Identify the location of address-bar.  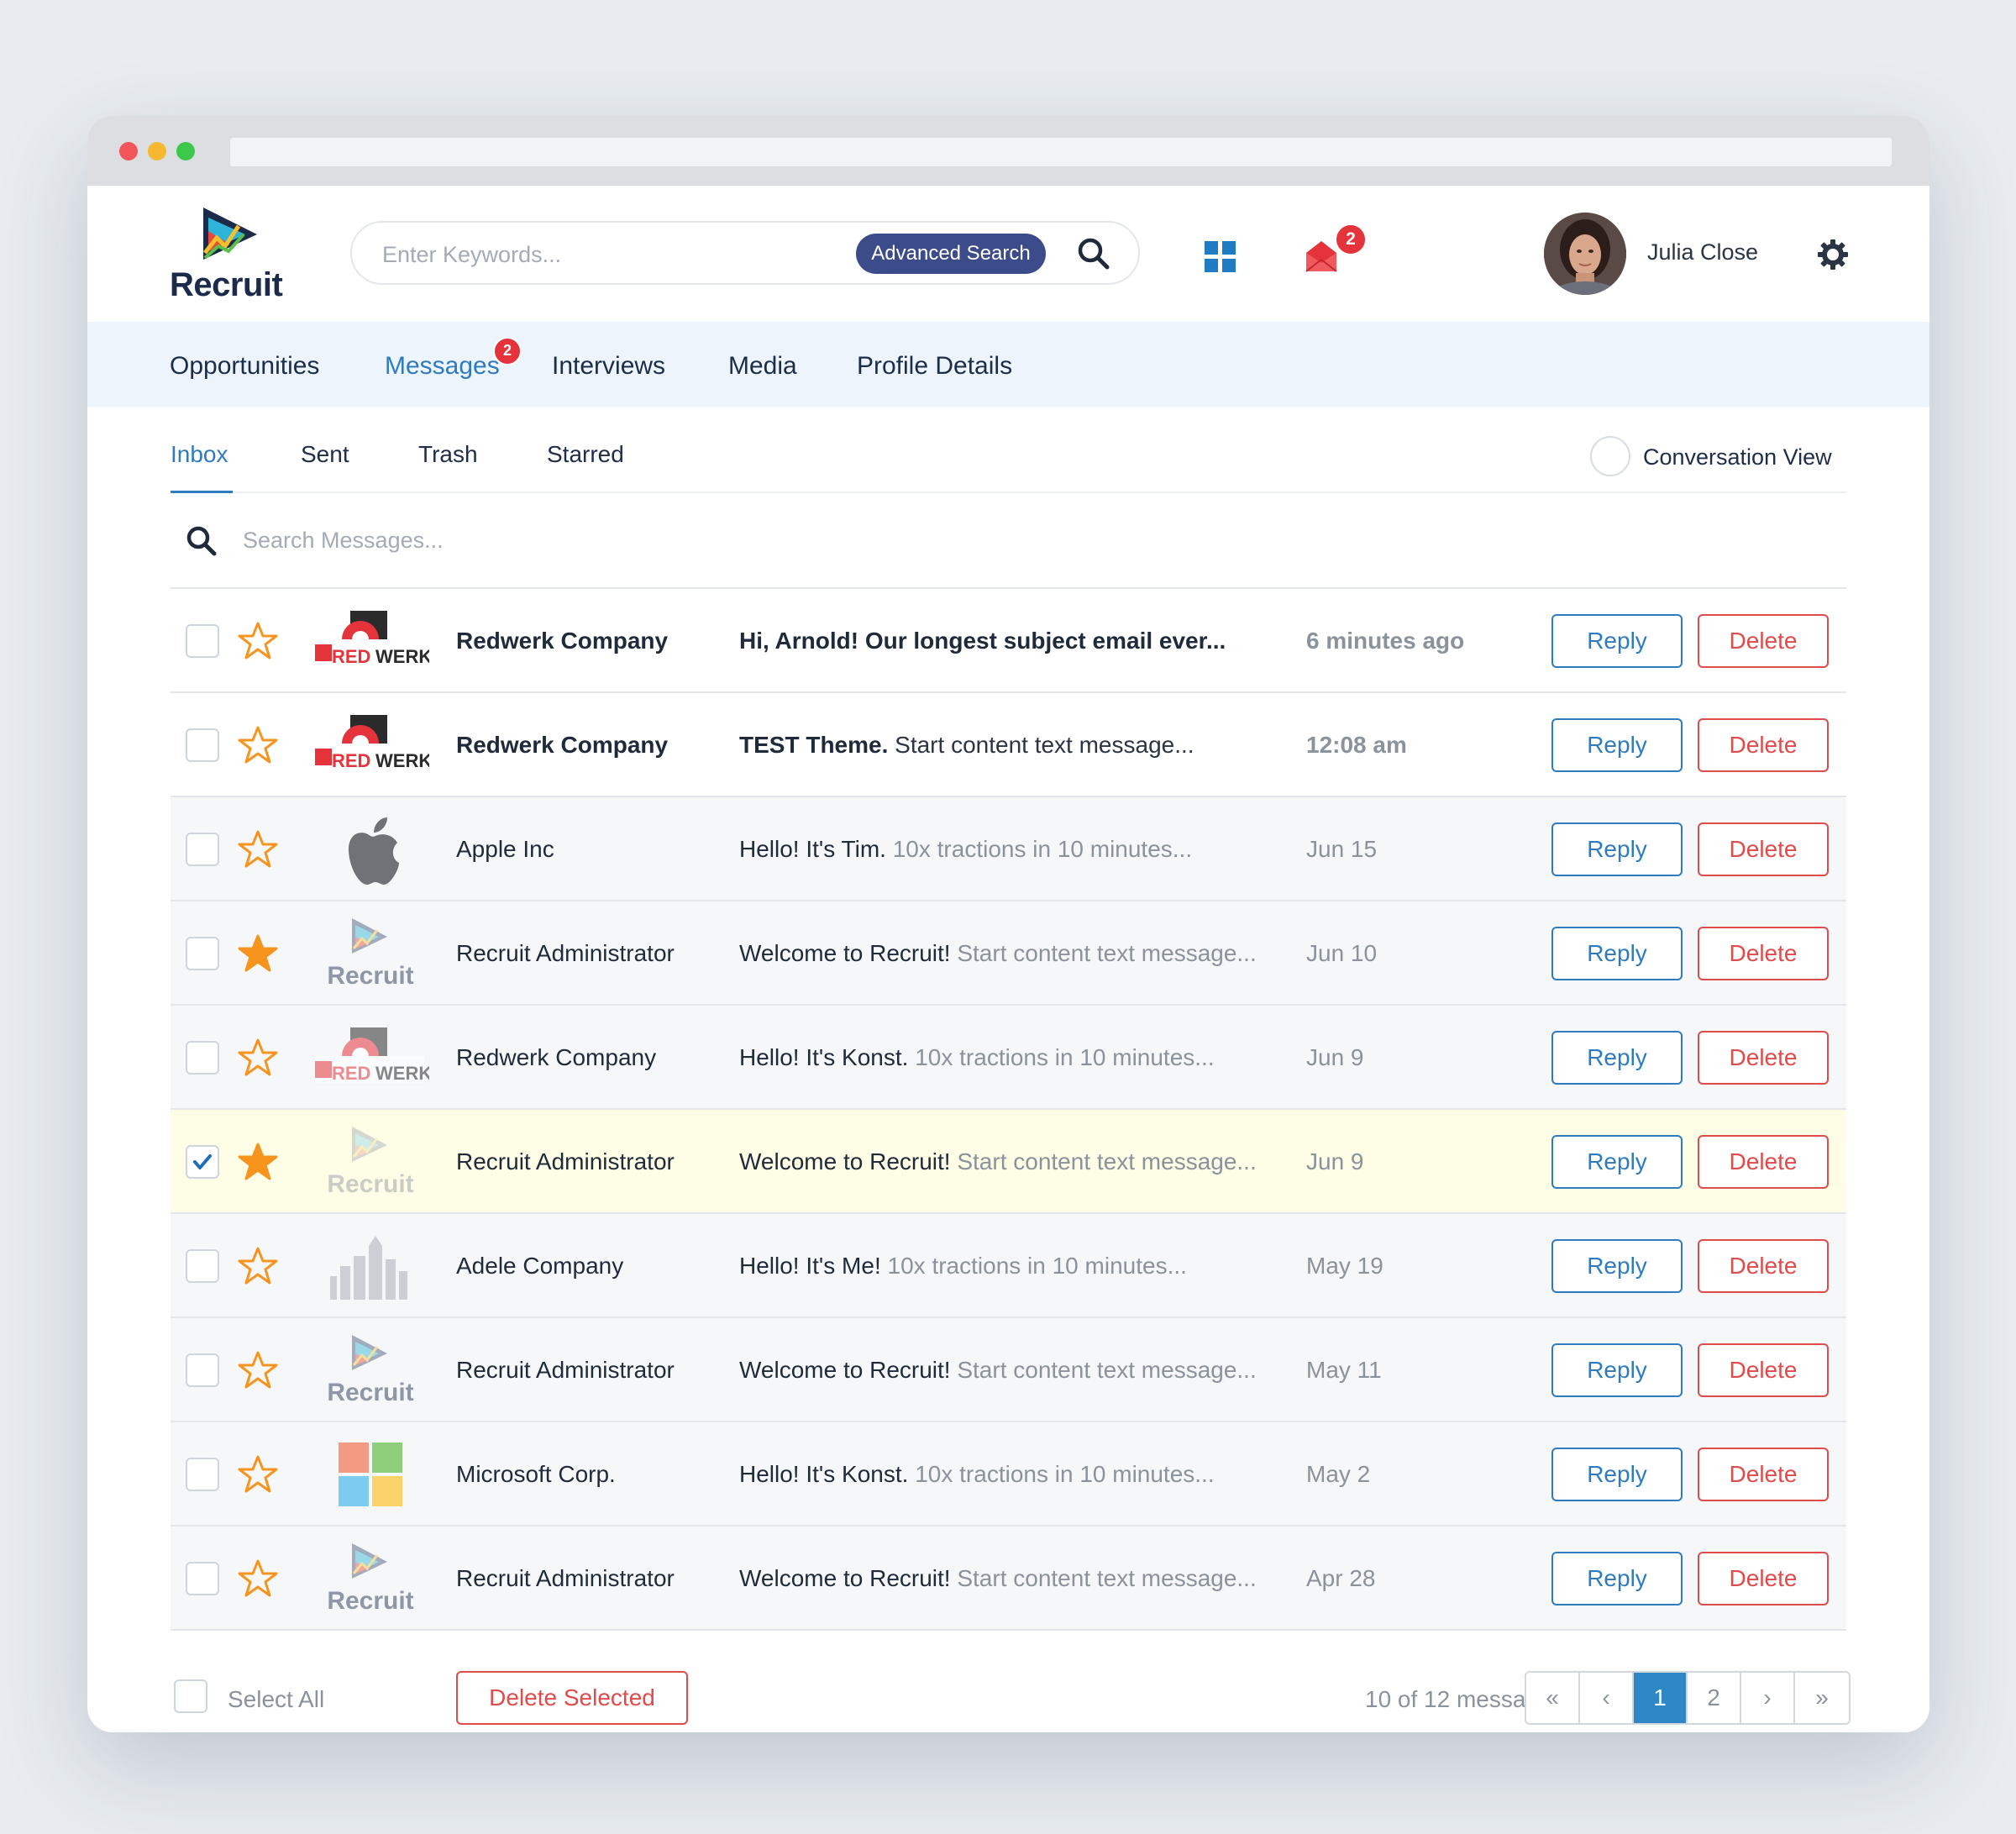
(1061, 152).